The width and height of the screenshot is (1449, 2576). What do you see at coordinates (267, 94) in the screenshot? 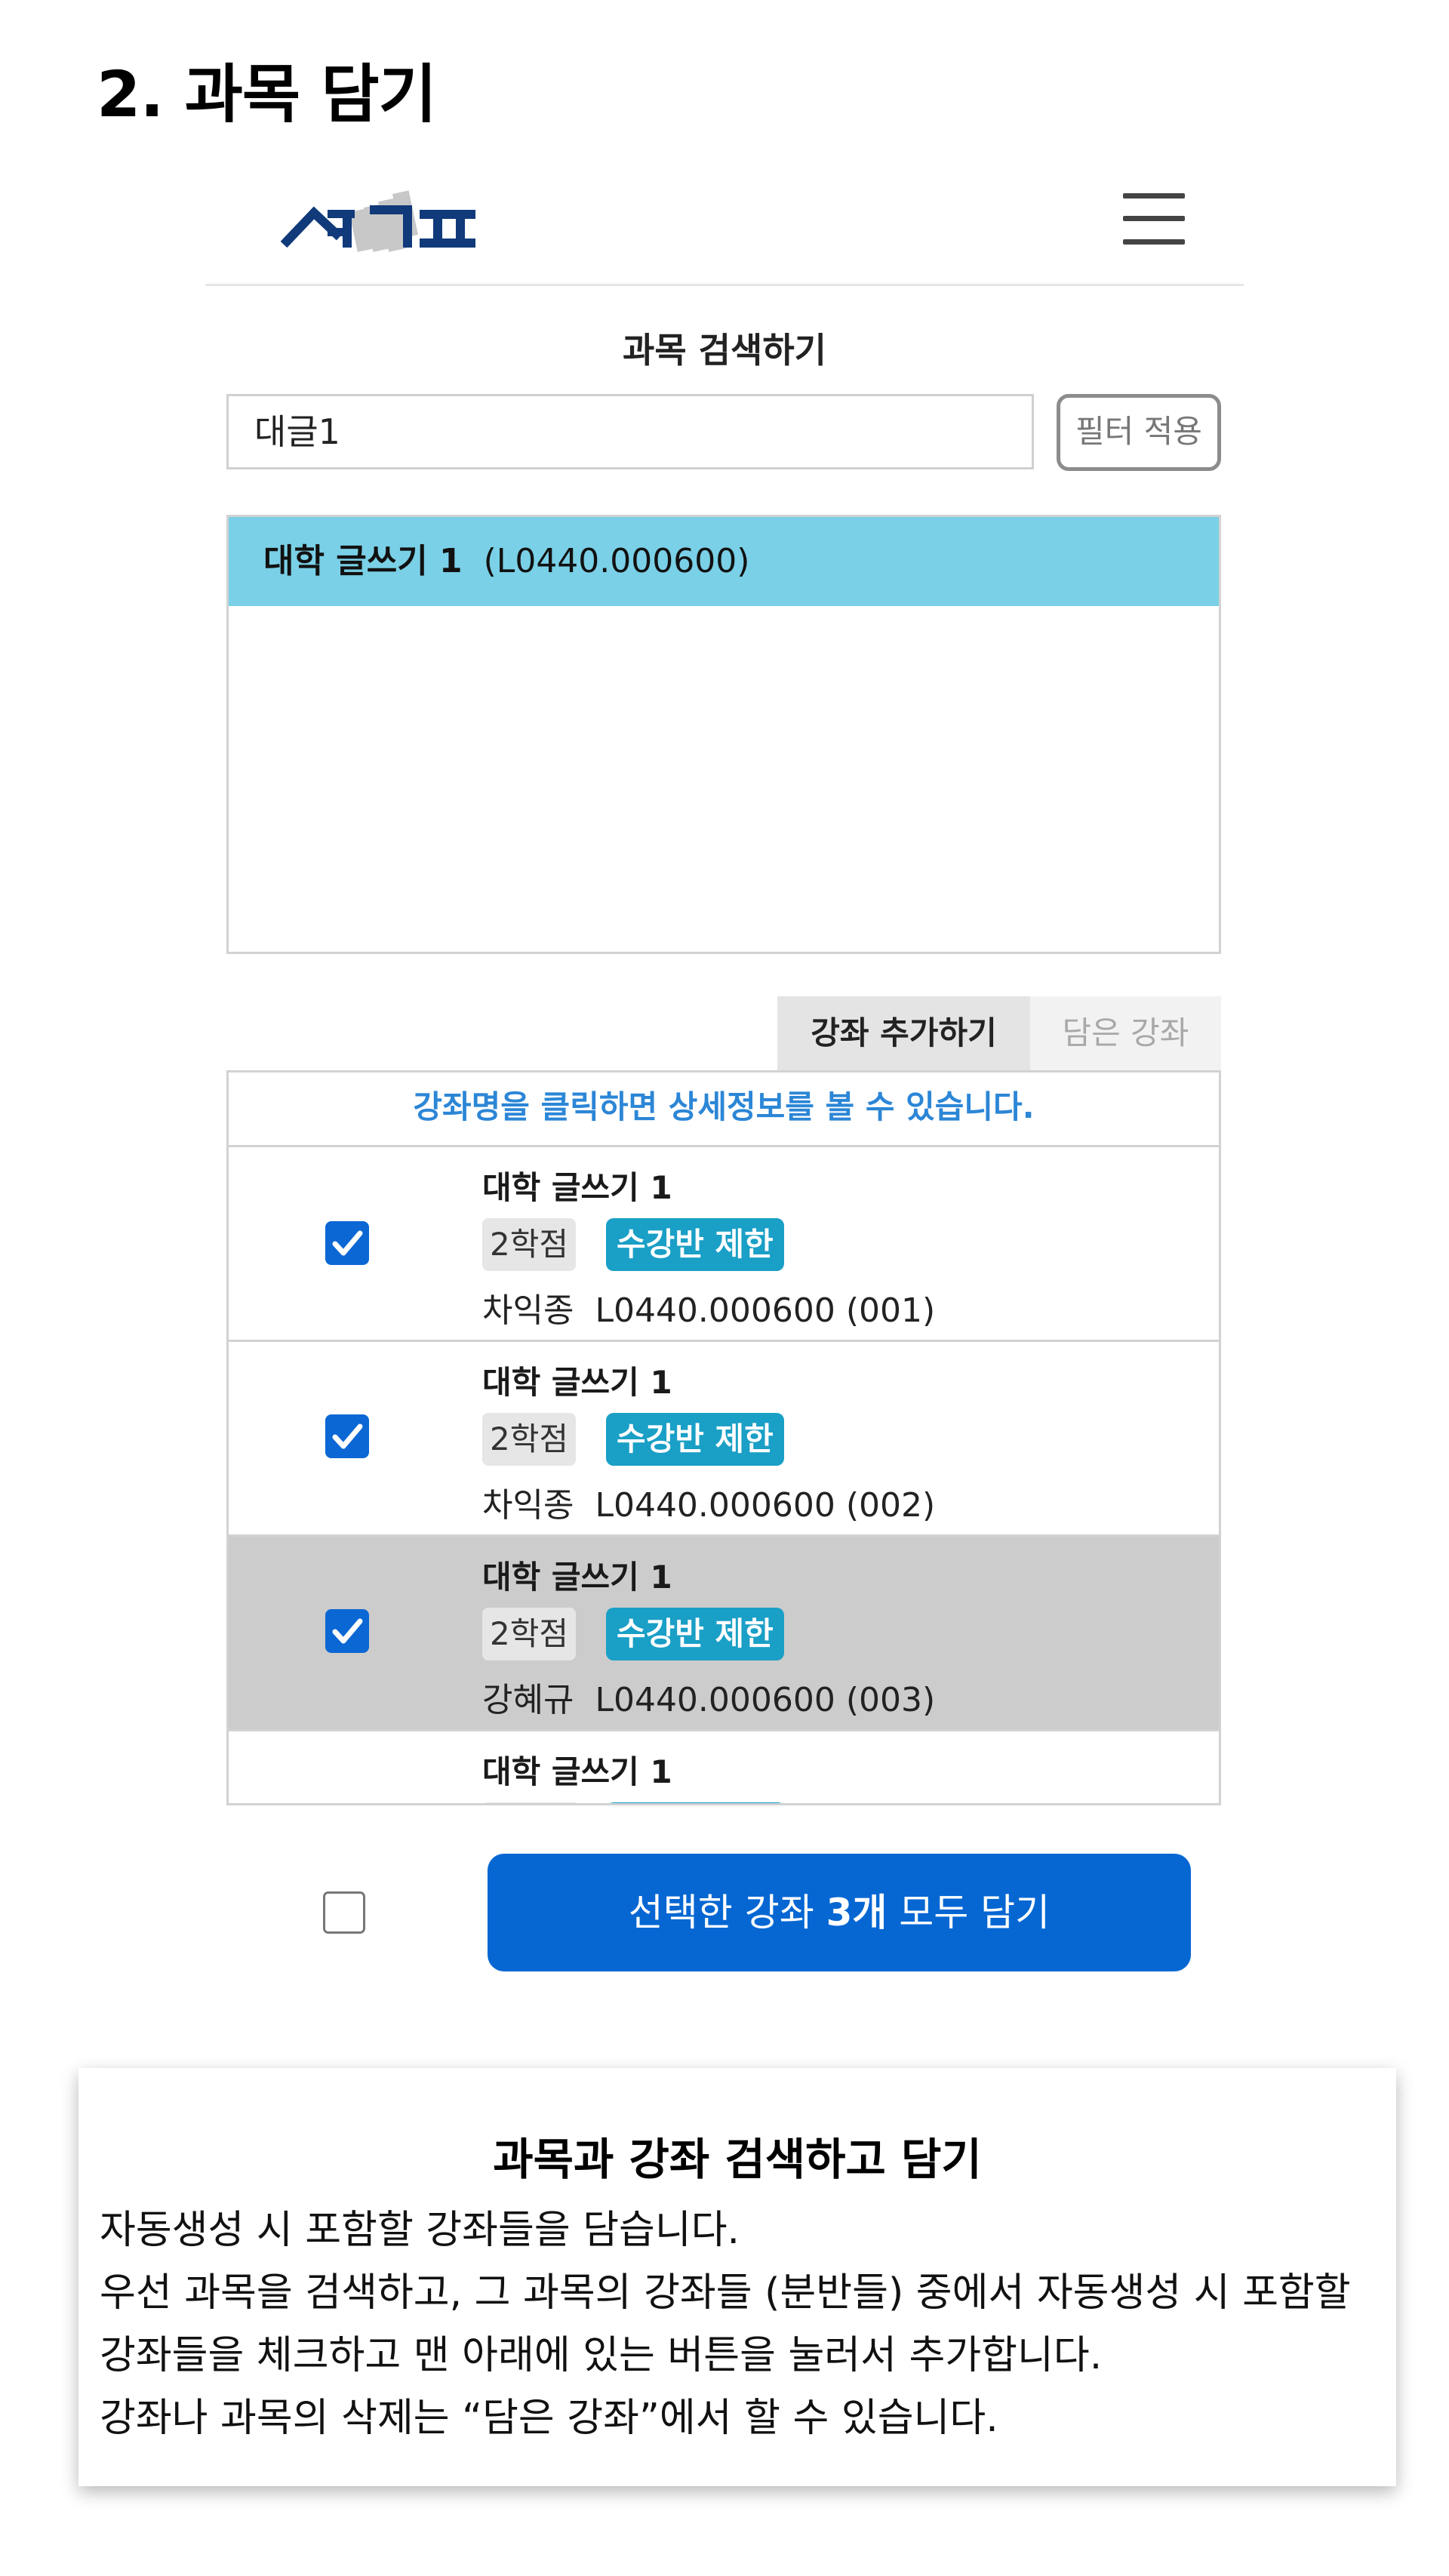
I see `page-heading: 2. 과목 담기` at bounding box center [267, 94].